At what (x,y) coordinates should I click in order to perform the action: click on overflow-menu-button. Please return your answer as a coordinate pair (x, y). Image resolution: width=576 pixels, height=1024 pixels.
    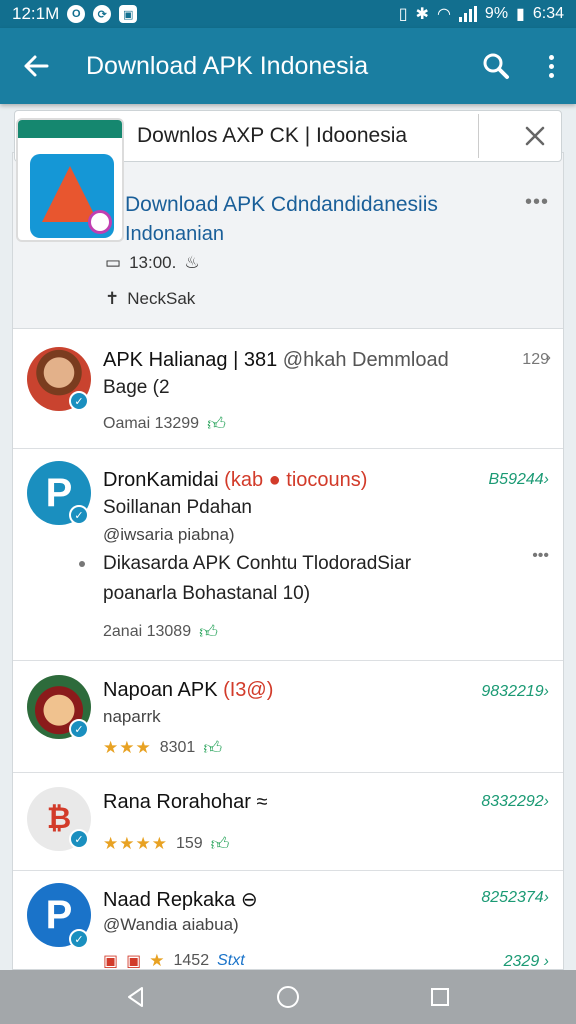
    Looking at the image, I should click on (551, 66).